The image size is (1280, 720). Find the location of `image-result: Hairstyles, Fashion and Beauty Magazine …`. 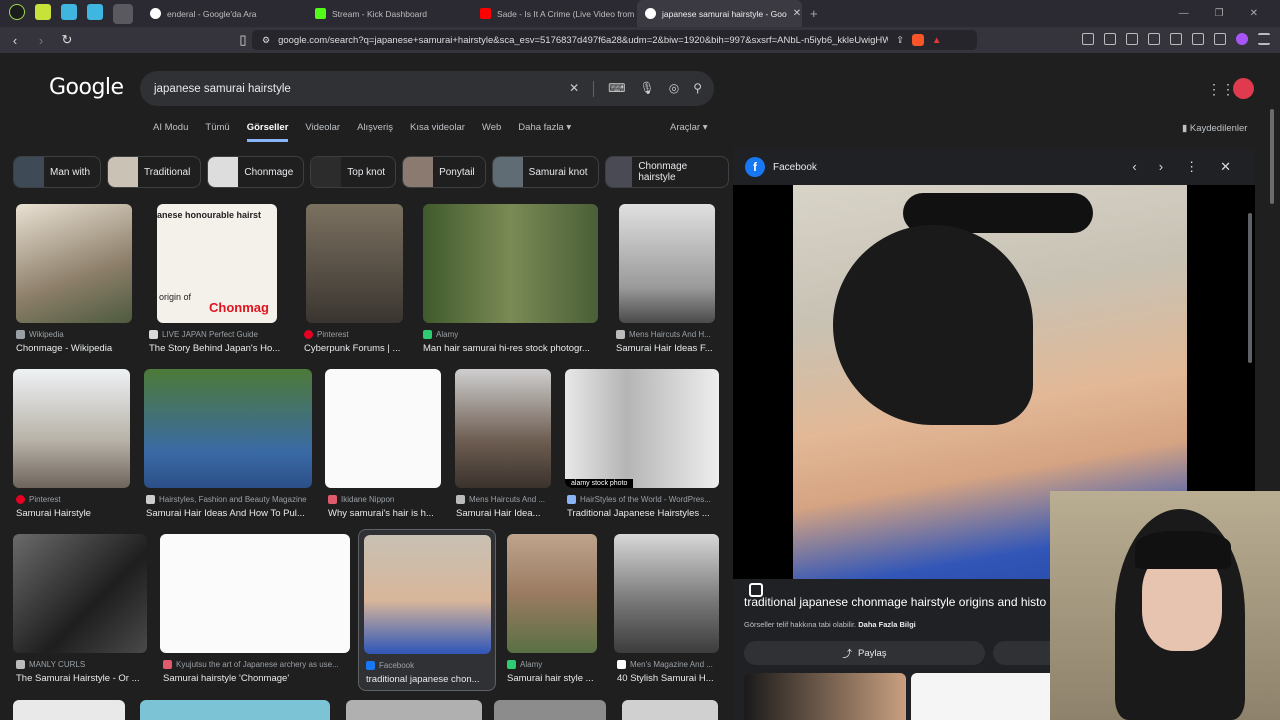

image-result: Hairstyles, Fashion and Beauty Magazine … is located at coordinates (228, 445).